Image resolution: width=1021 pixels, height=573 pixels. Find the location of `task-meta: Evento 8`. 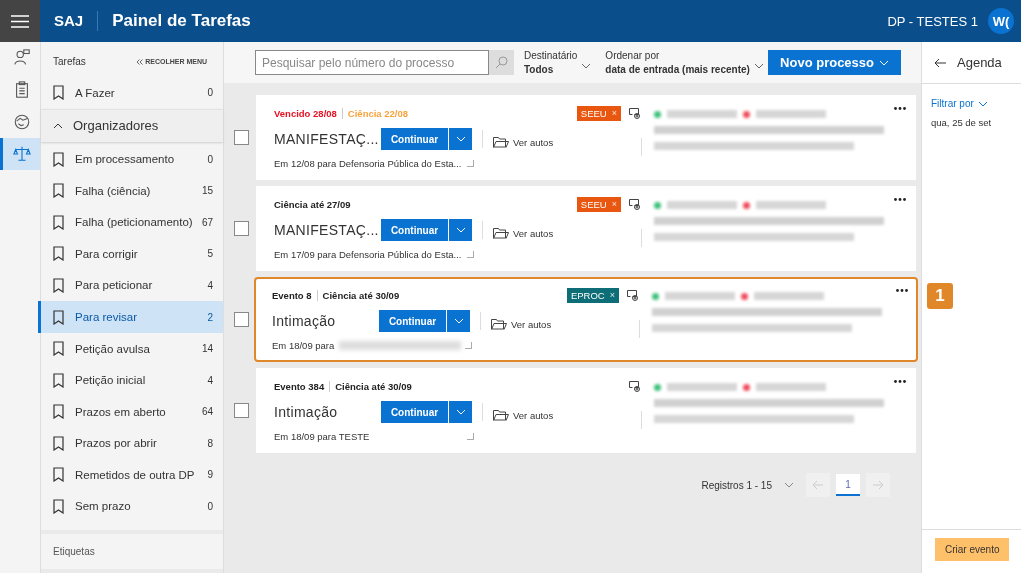

task-meta: Evento 8 is located at coordinates (292, 295).